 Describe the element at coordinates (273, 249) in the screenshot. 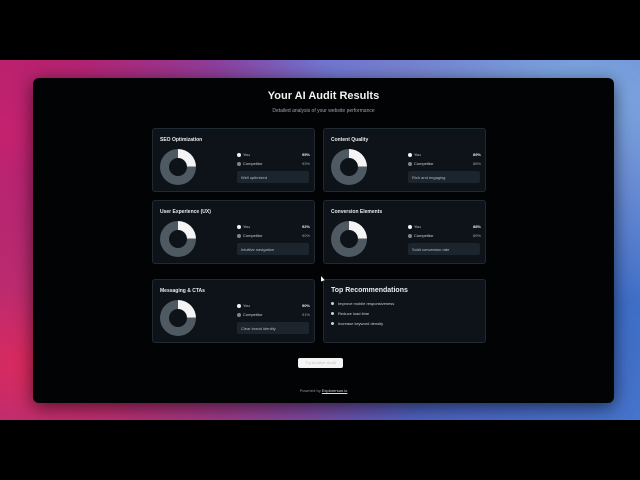

I see `summary-note: Intuitive navigation` at that location.